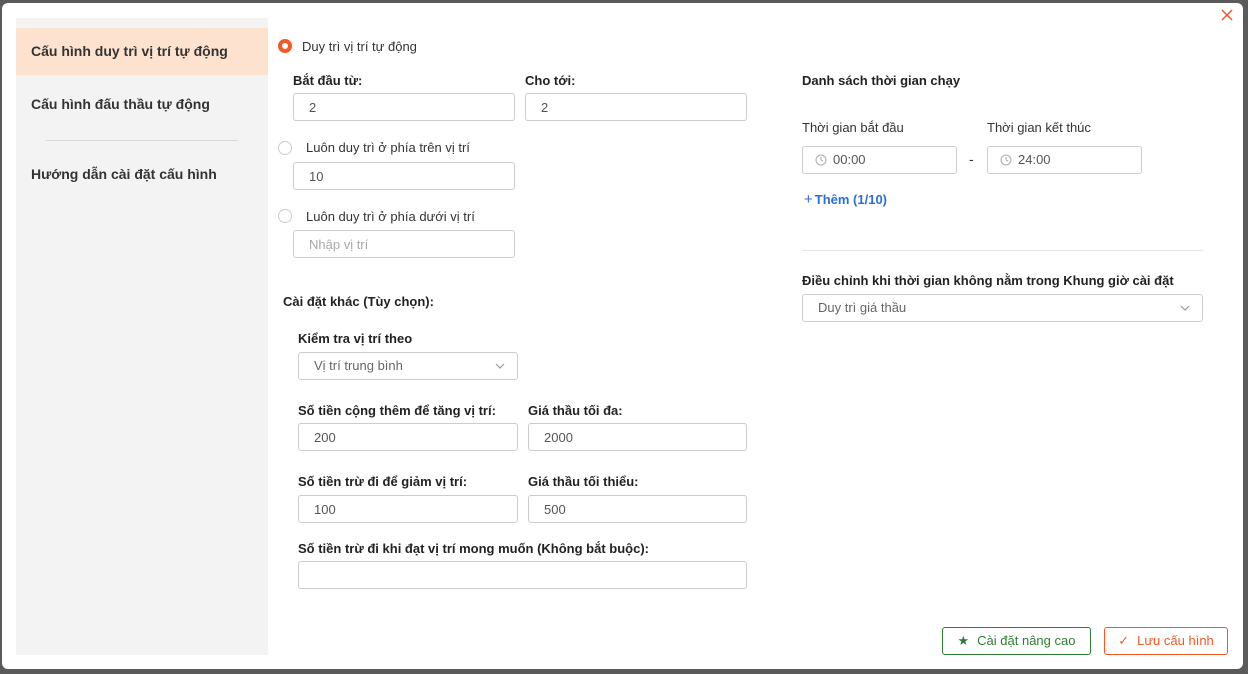  Describe the element at coordinates (583, 481) in the screenshot. I see `min-bid-label: Giá thầu tối thiểu:` at that location.